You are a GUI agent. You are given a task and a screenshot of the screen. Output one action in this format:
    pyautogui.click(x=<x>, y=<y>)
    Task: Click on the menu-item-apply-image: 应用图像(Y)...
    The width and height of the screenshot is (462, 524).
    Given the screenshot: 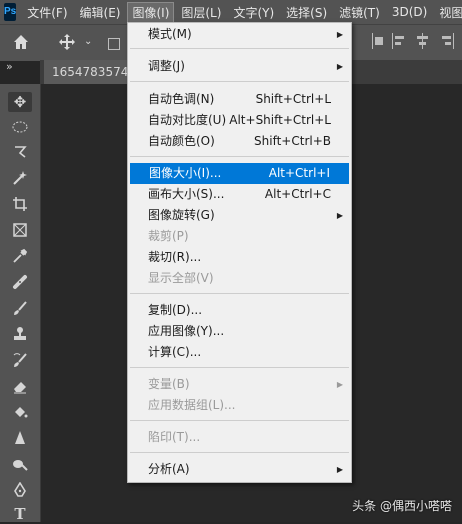 What is the action you would take?
    pyautogui.click(x=239, y=331)
    